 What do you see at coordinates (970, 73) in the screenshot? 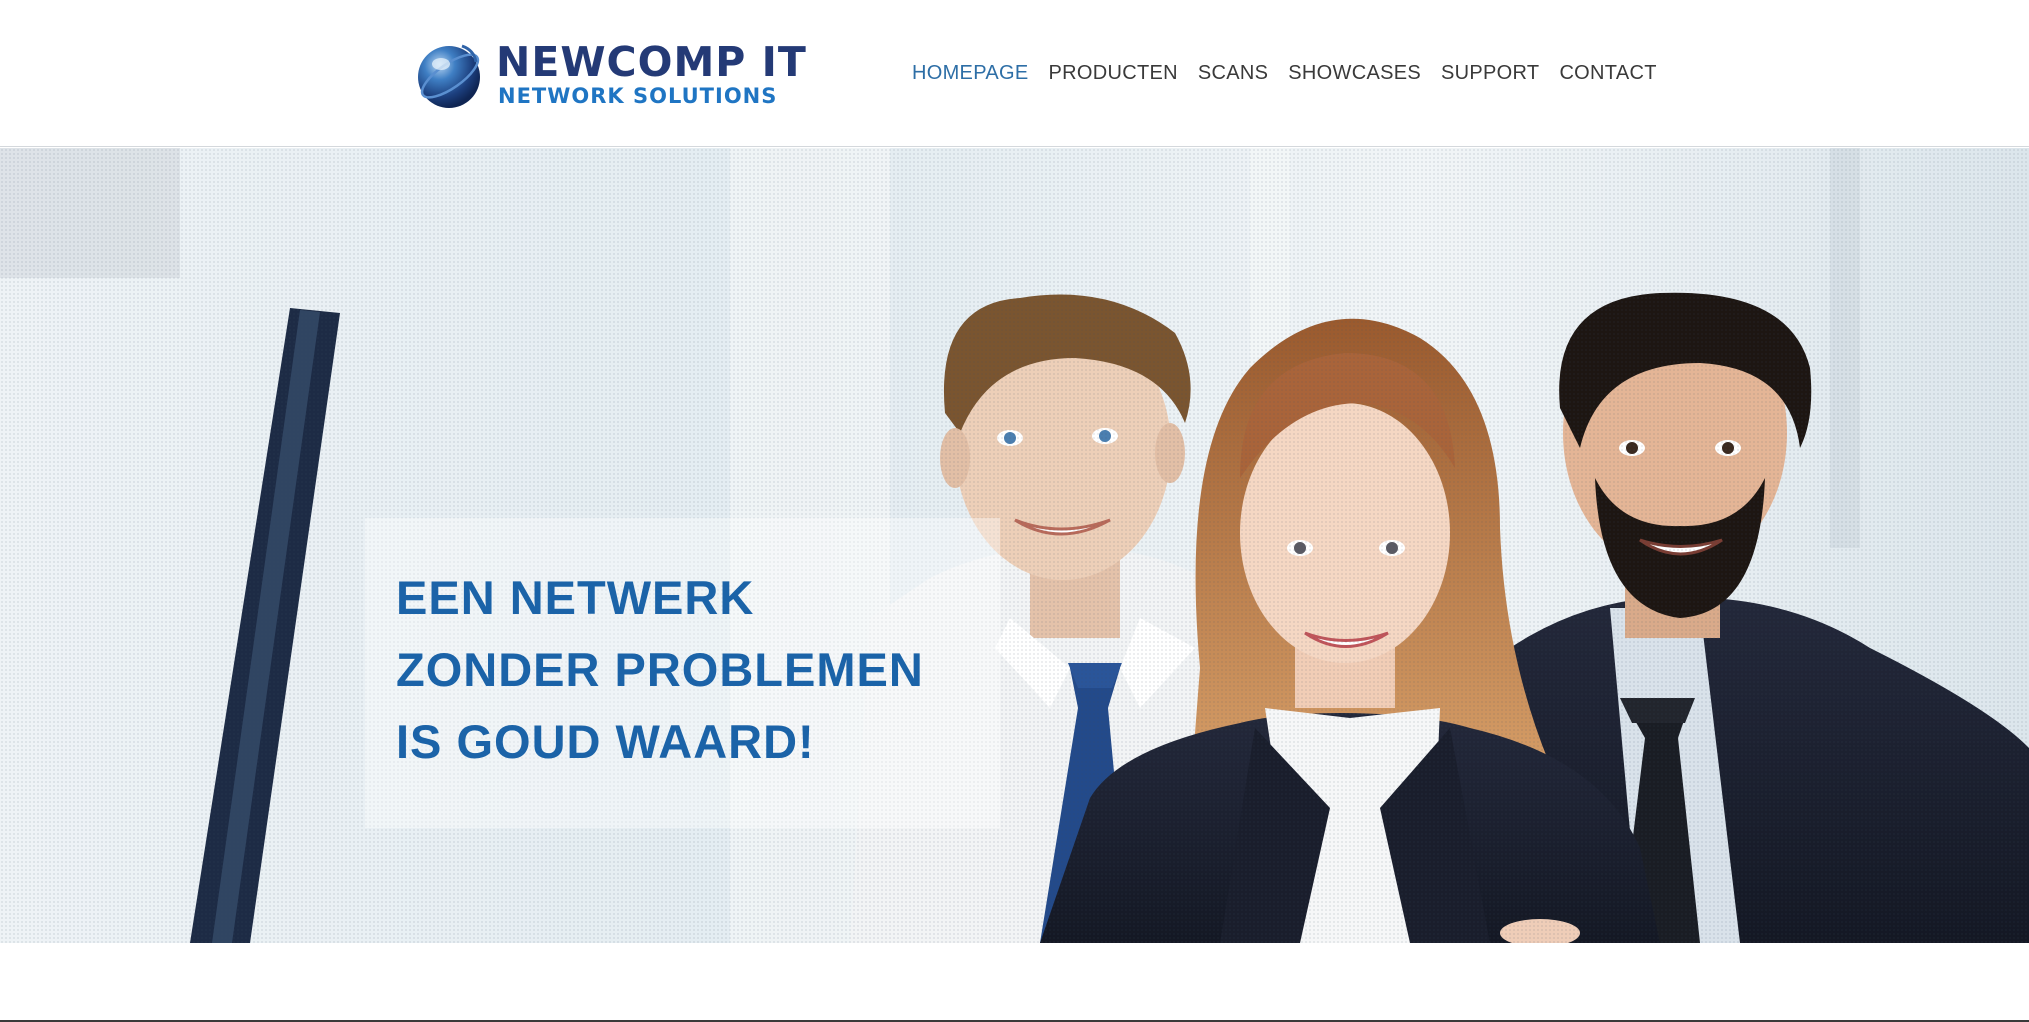
I see `nav-item-homepage: HOMEPAGE` at bounding box center [970, 73].